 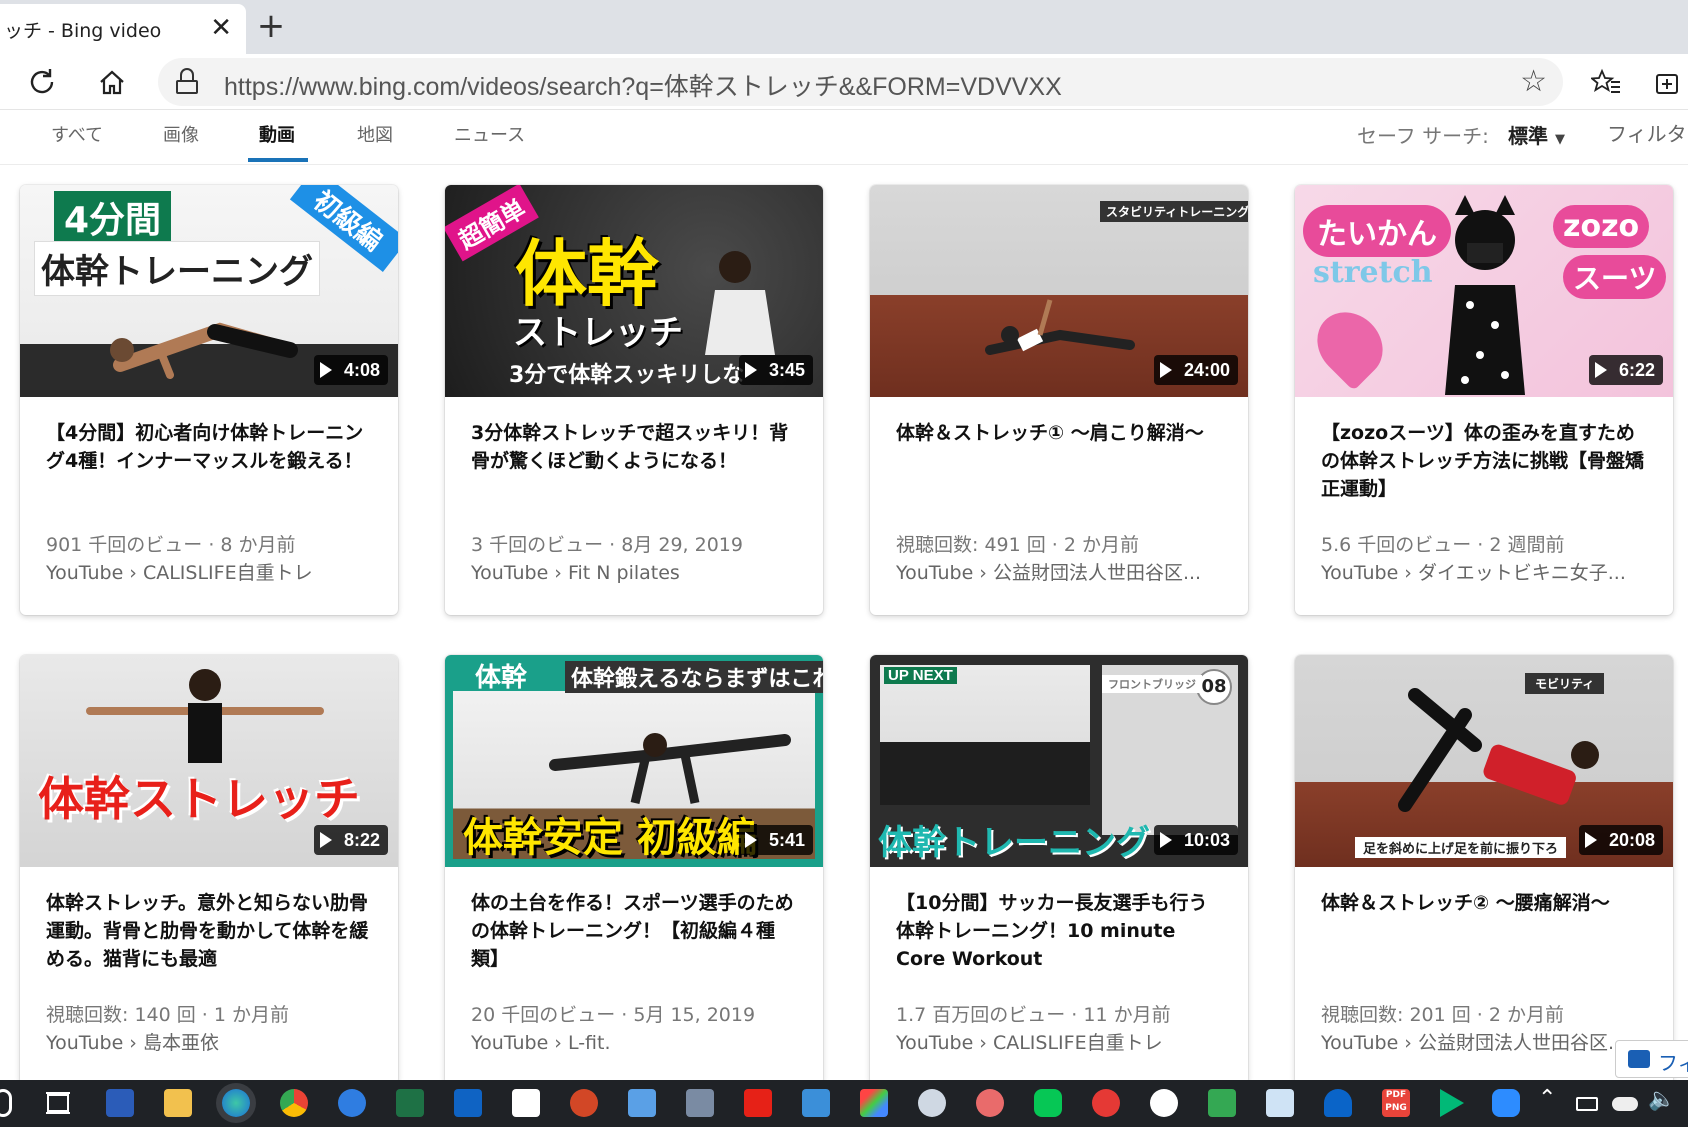 What do you see at coordinates (1174, 211) in the screenshot?
I see `thumb-caption: スタビリティトレーニング` at bounding box center [1174, 211].